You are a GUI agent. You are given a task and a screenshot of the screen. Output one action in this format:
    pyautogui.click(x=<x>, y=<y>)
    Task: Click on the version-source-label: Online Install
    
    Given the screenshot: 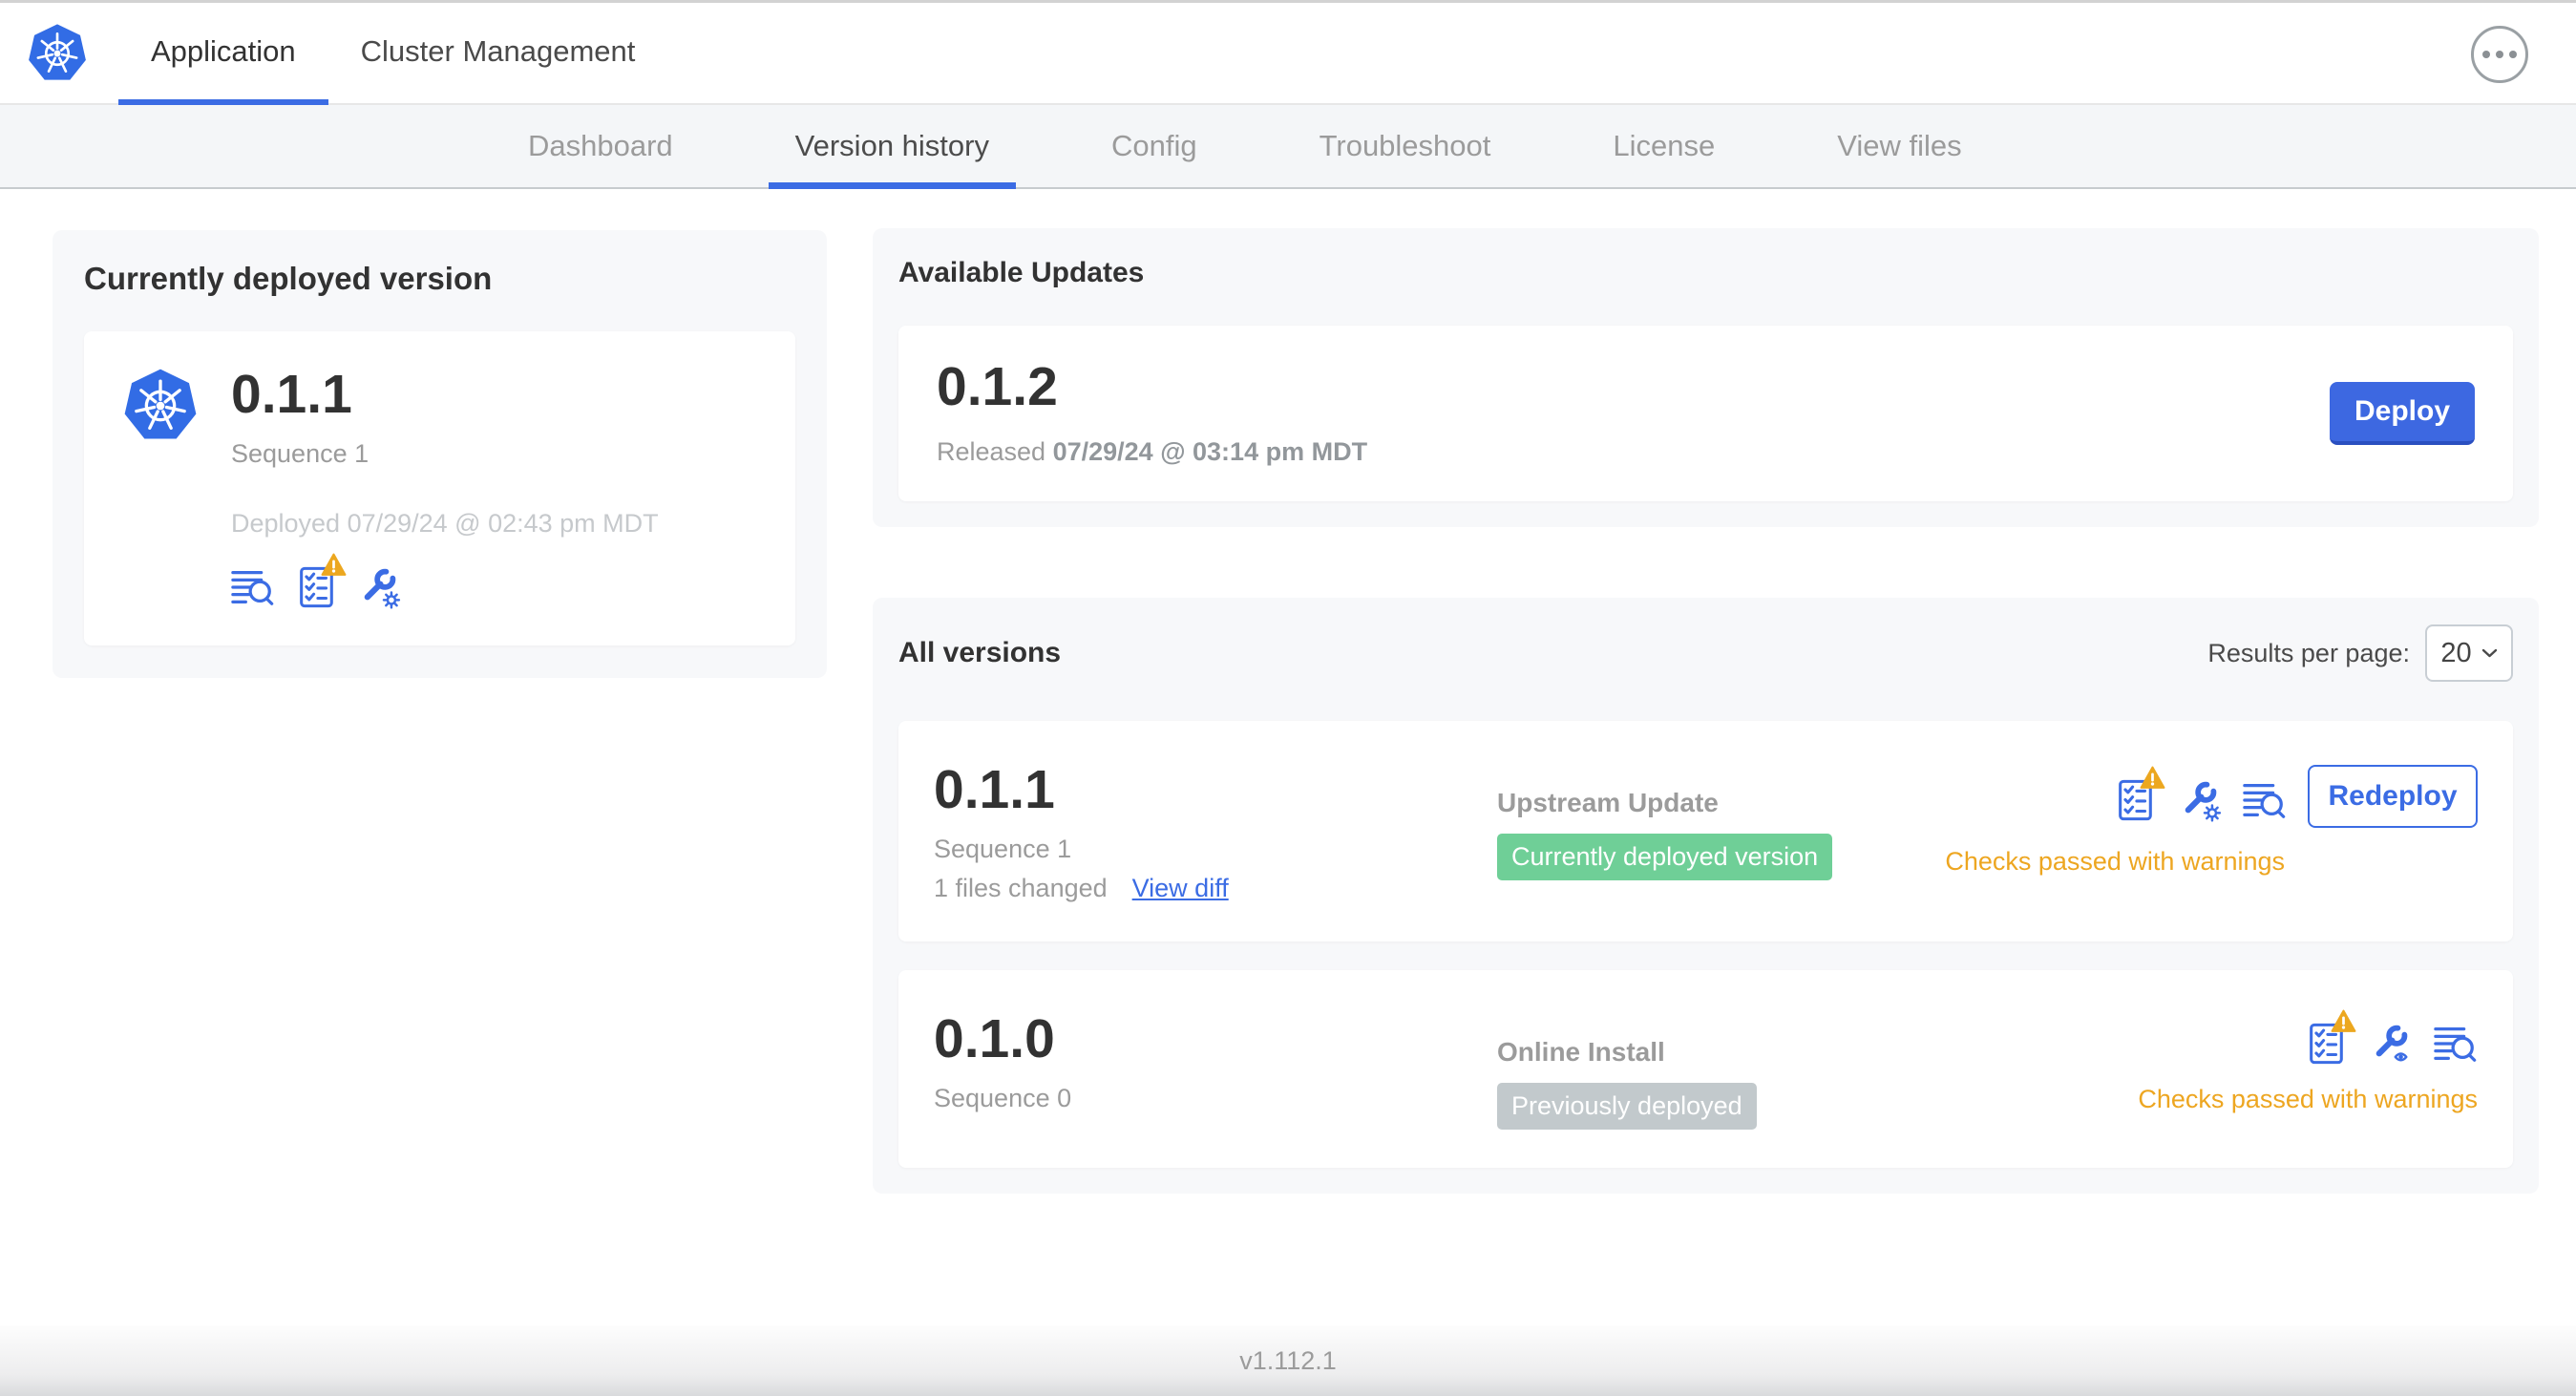 What is the action you would take?
    pyautogui.click(x=1581, y=1052)
    